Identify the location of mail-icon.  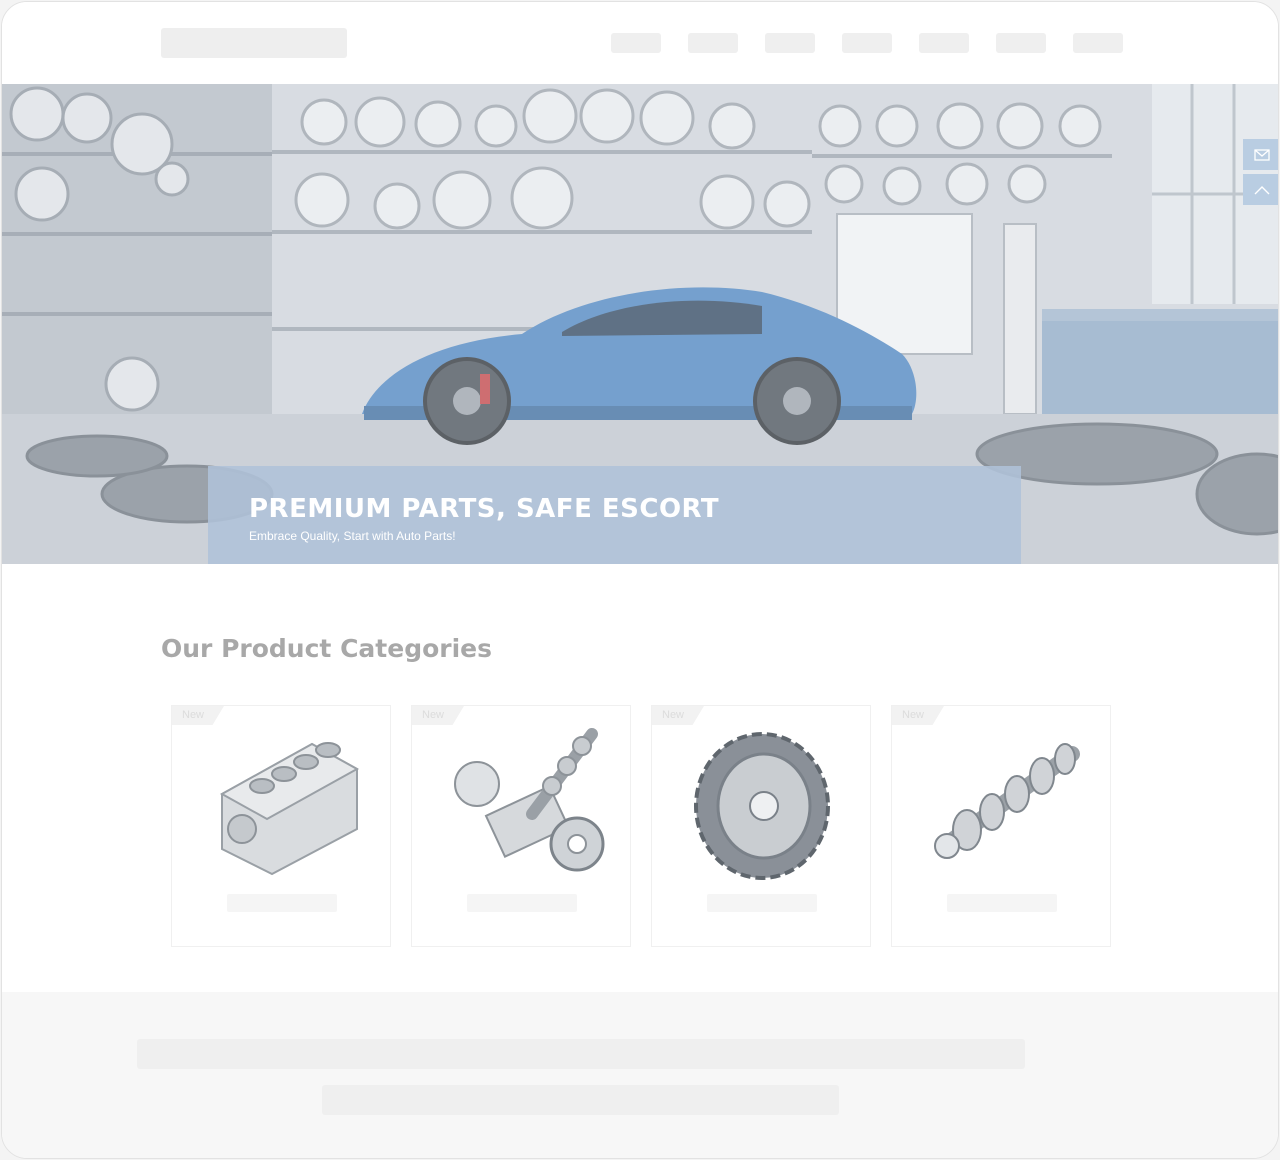
(1261, 154).